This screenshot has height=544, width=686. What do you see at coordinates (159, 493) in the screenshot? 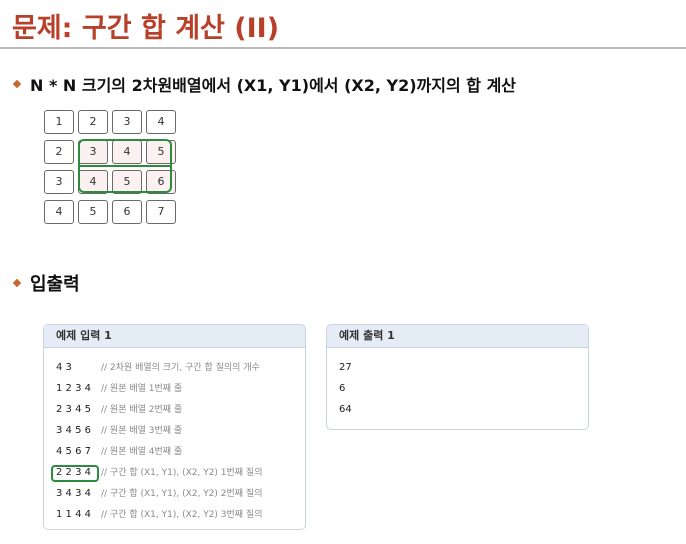
I see `input-line: 3 4 3 4// 구간 합 (X1, Y1), (X2, Y2) 2번째 질의` at bounding box center [159, 493].